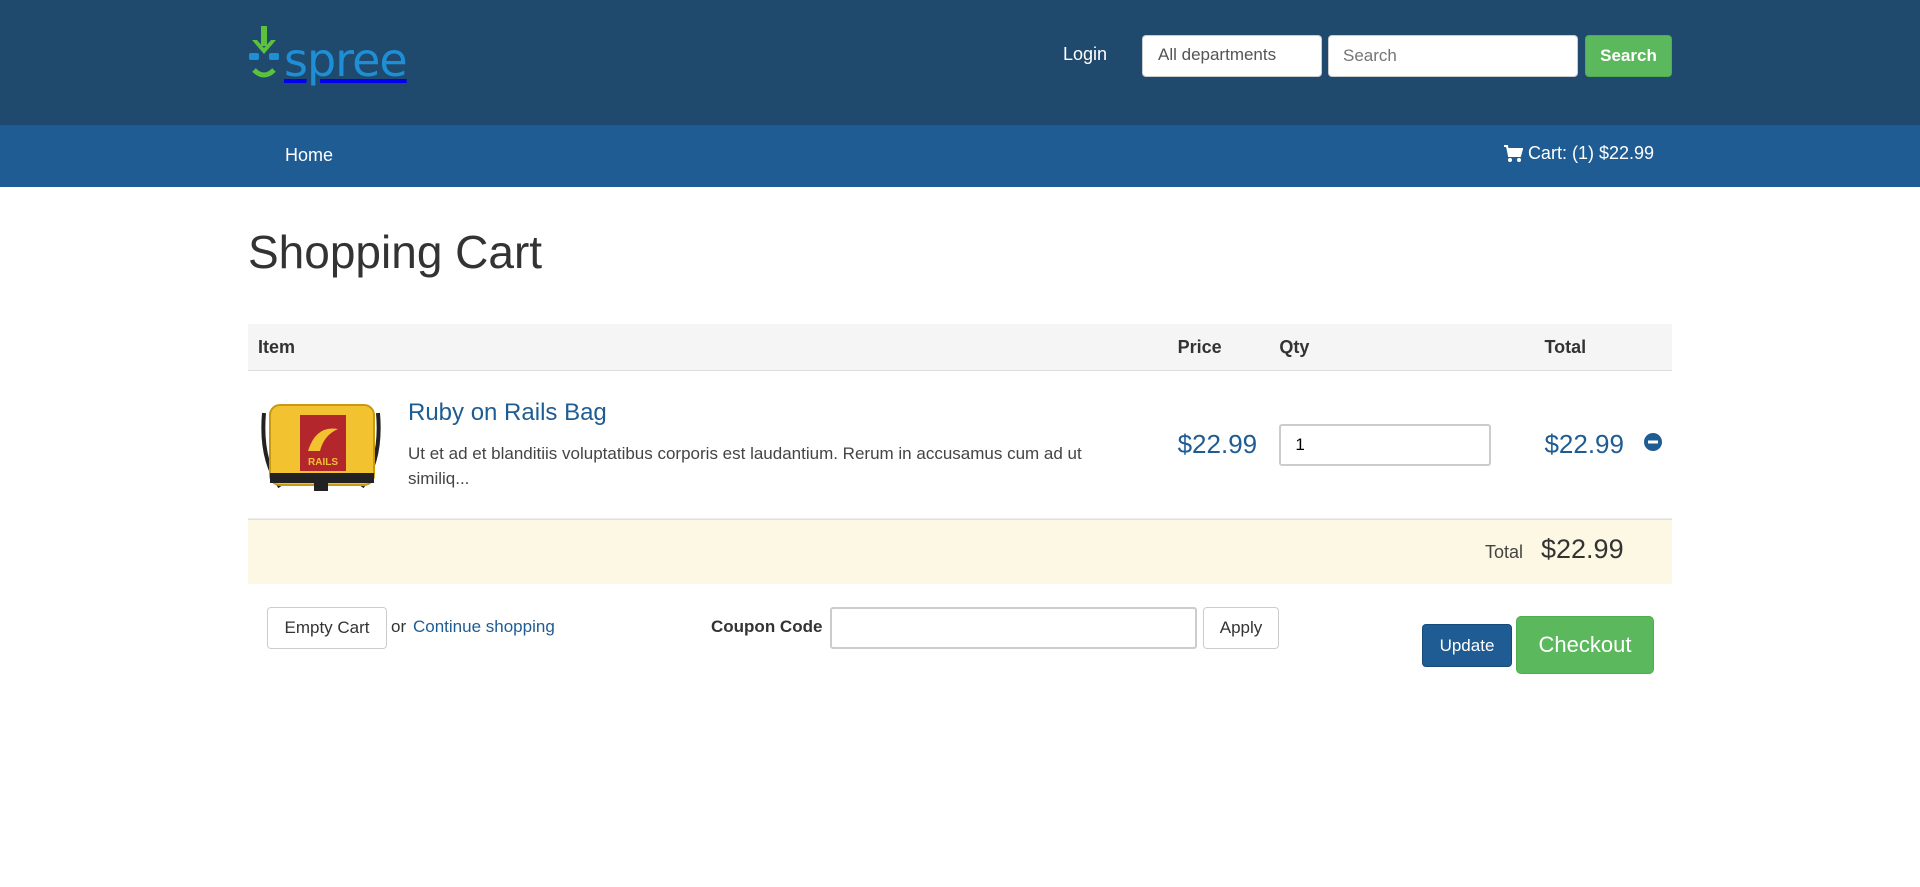  What do you see at coordinates (484, 627) in the screenshot?
I see `continue-shopping-link: Continue shopping` at bounding box center [484, 627].